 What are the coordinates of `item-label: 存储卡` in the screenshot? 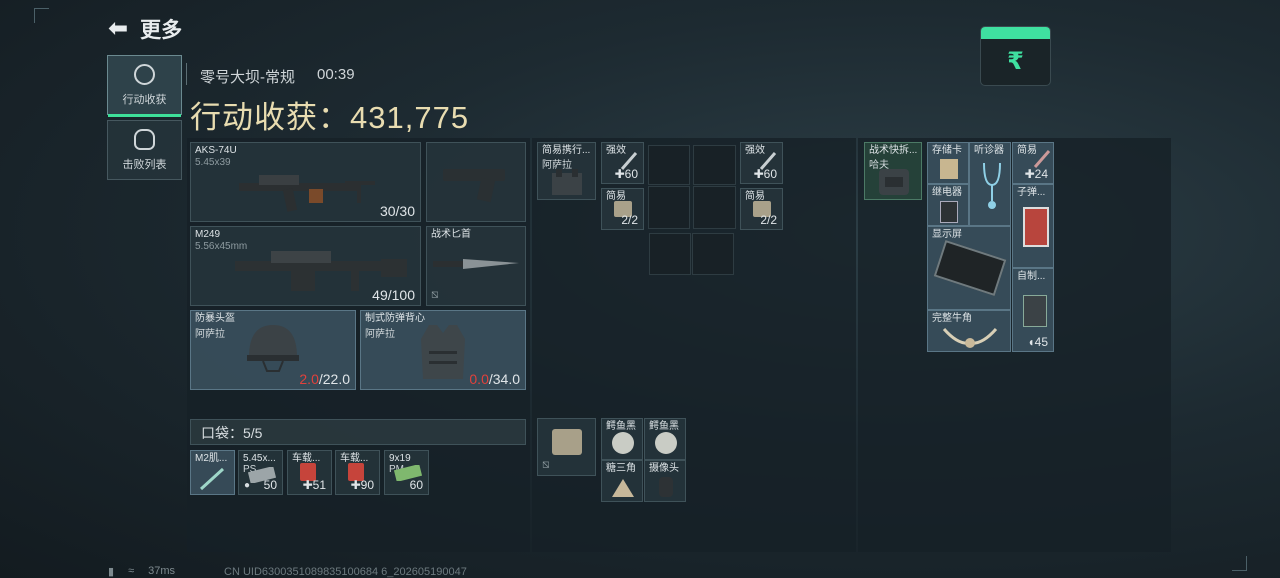 It's located at (947, 150).